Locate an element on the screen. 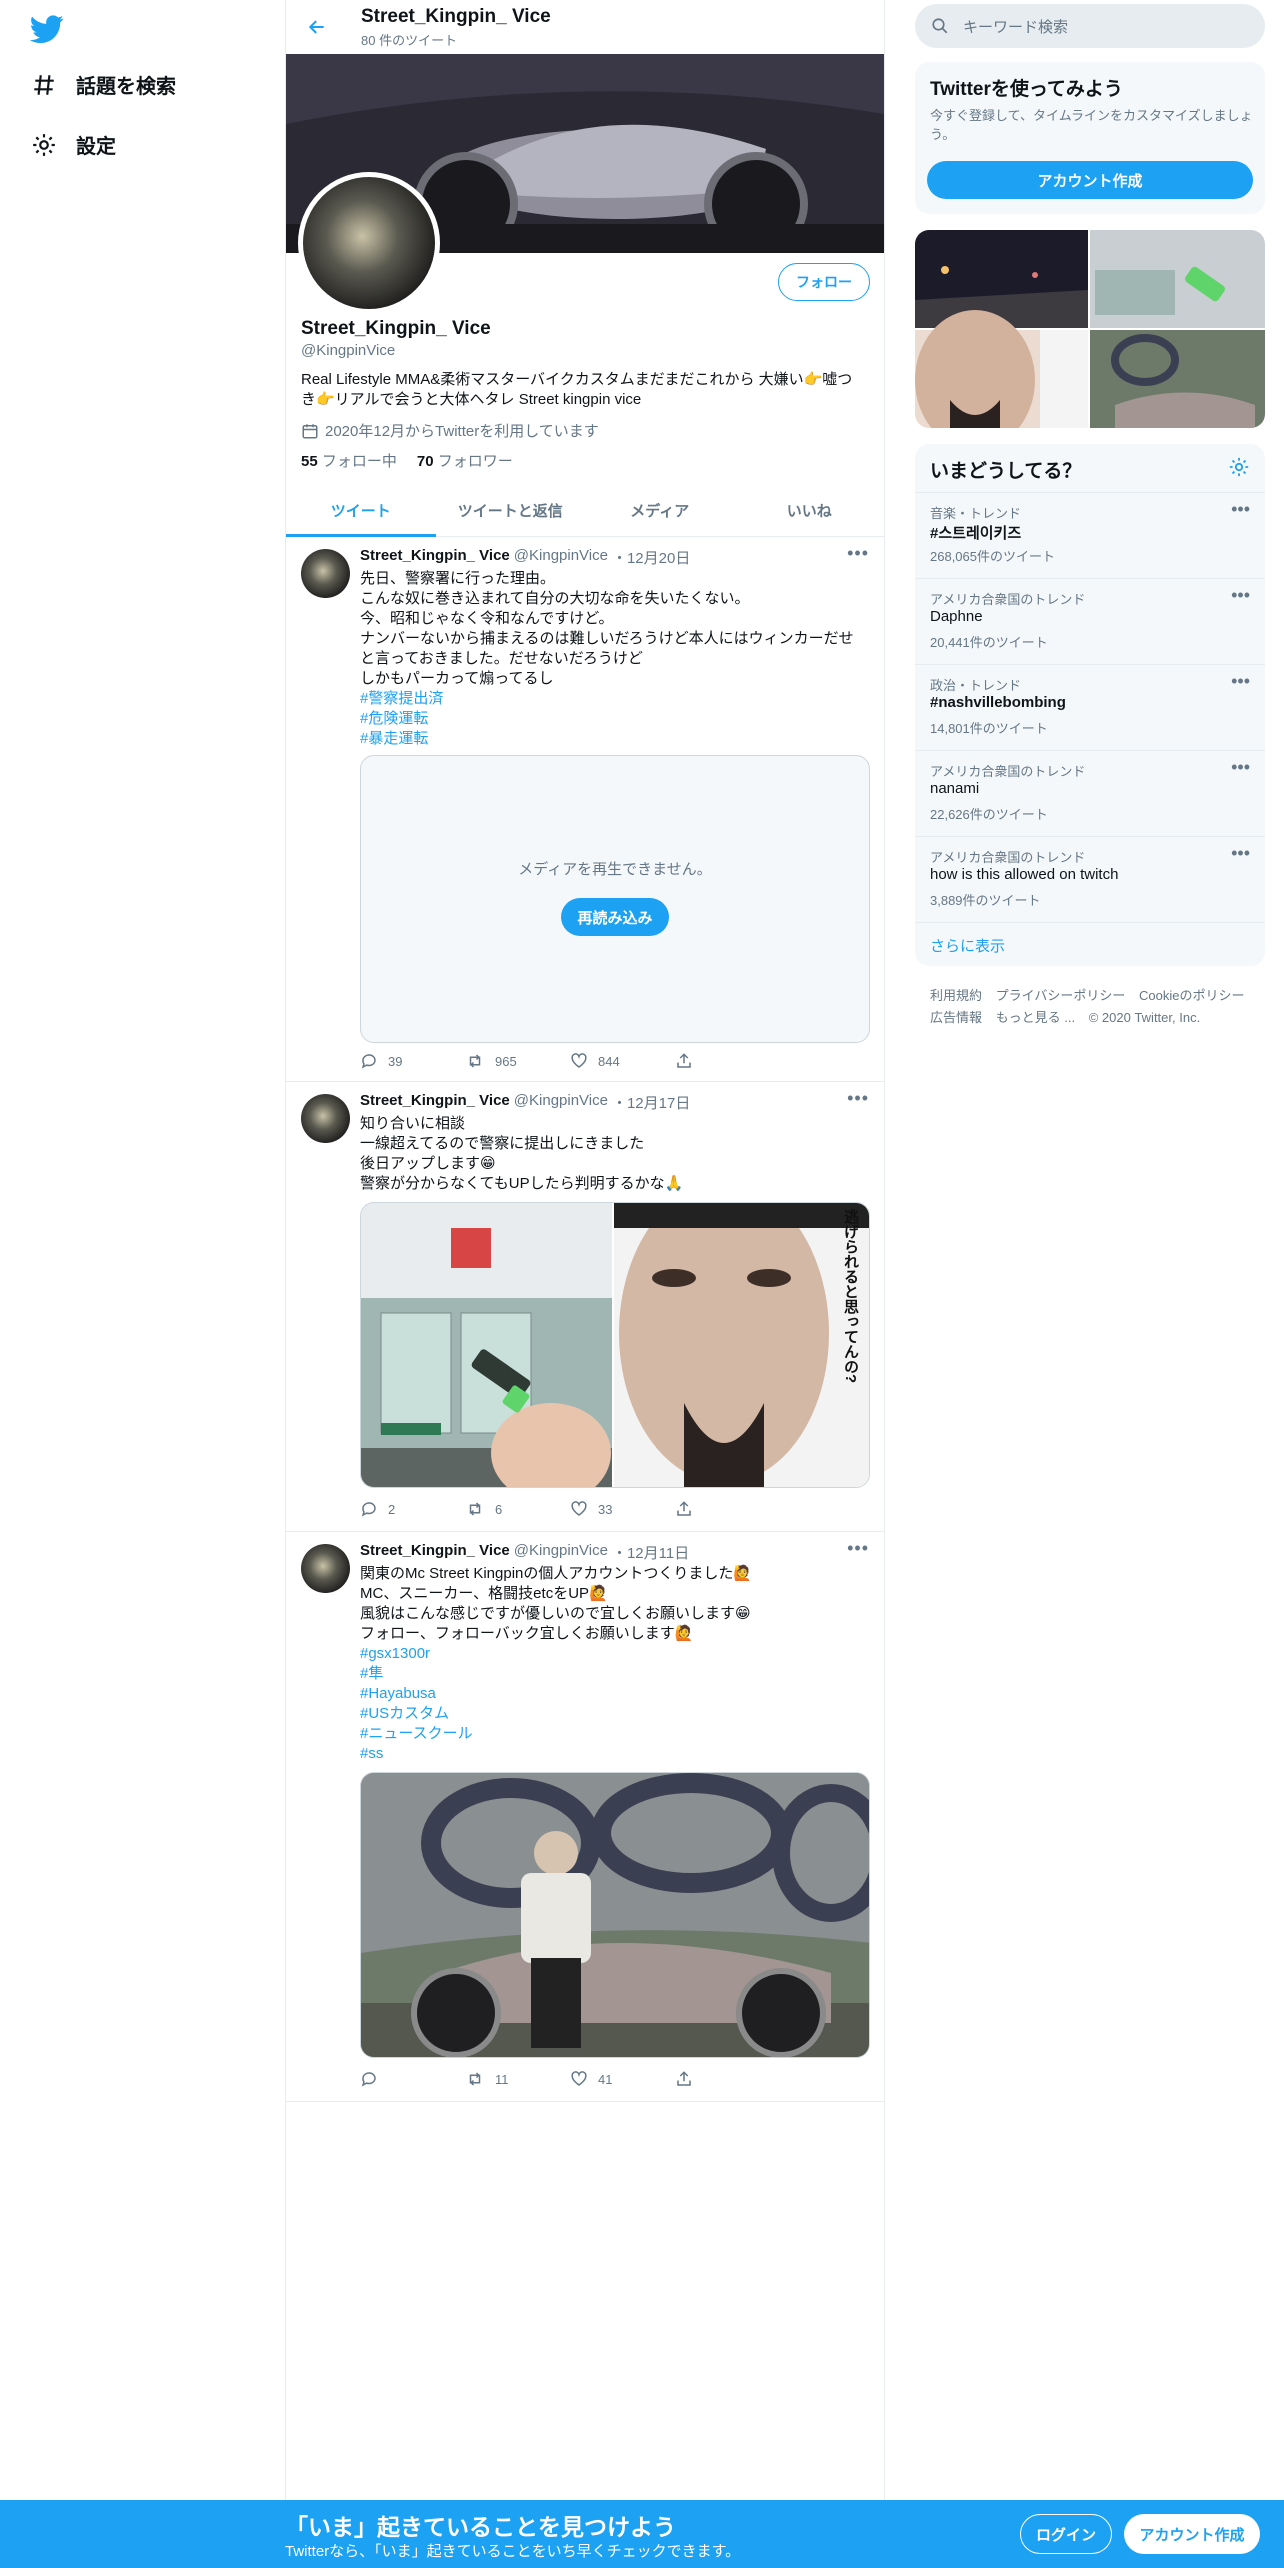  tab-media: メディア is located at coordinates (660, 510).